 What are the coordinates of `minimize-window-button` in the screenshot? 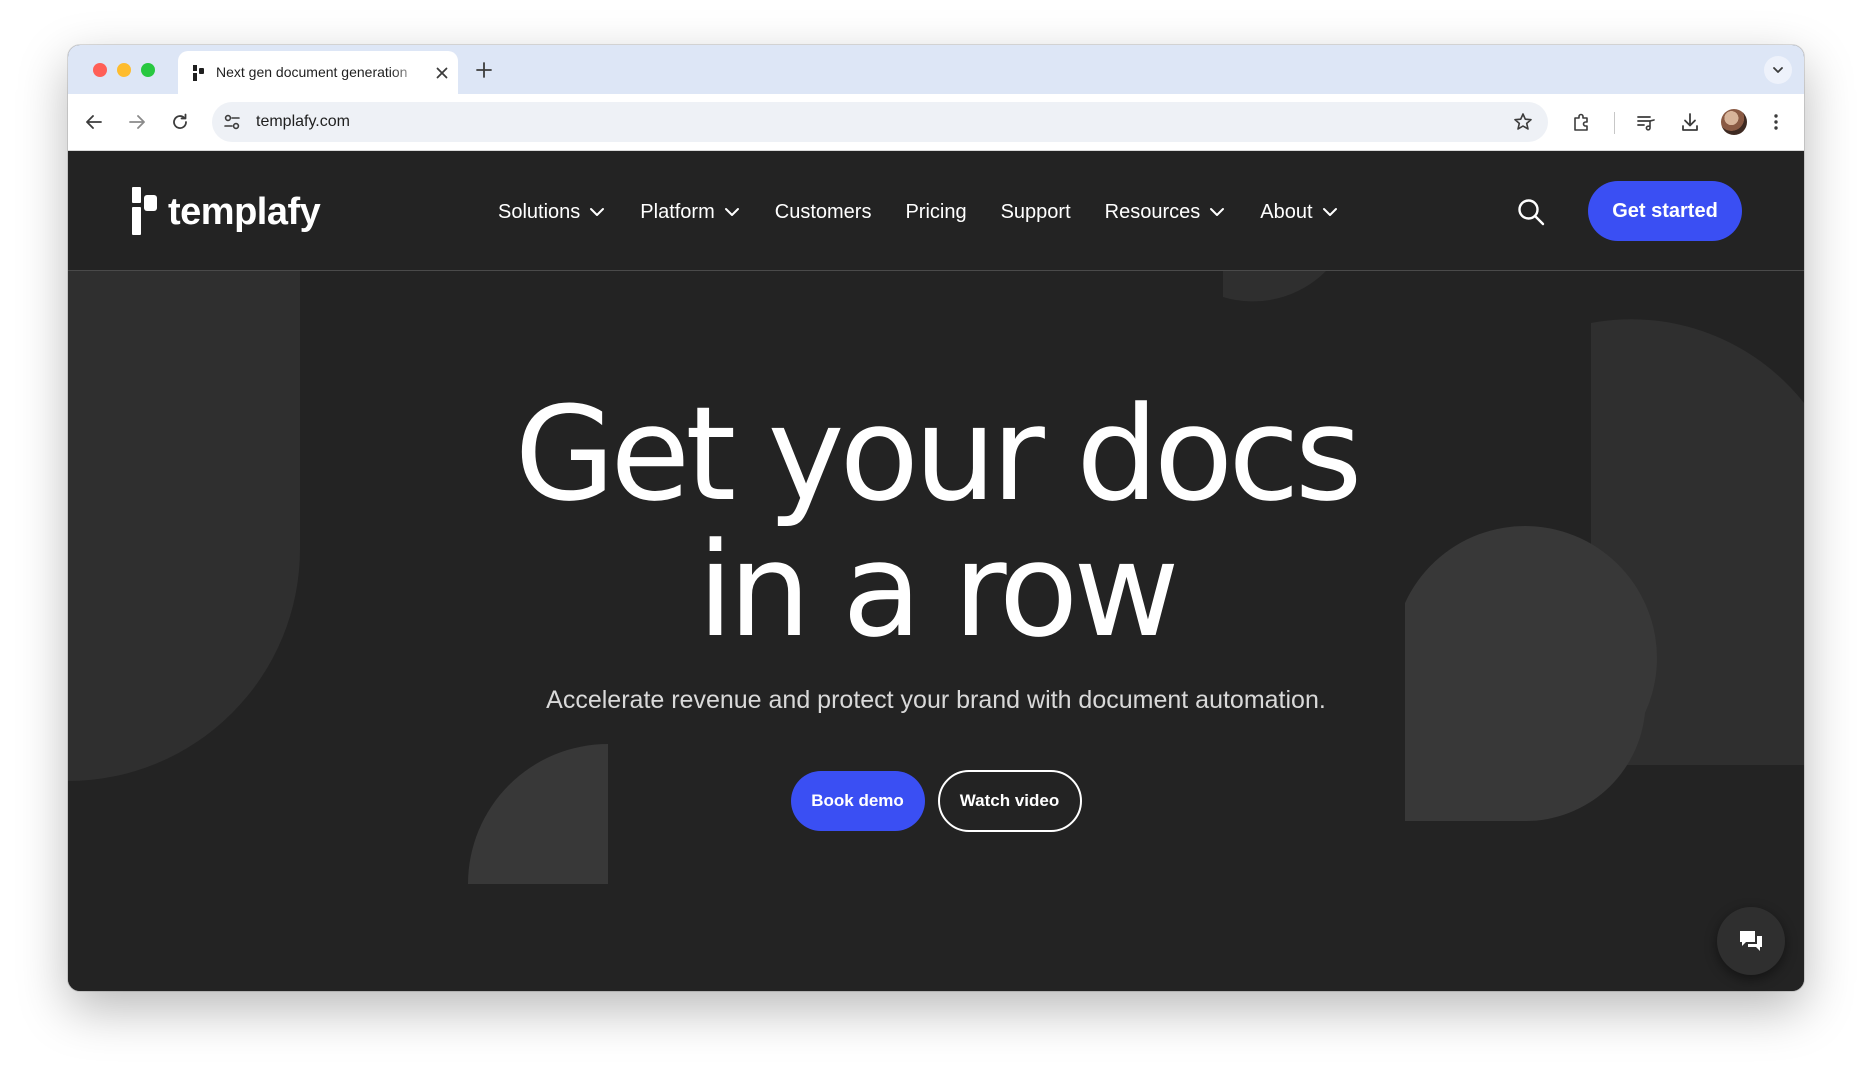 It's located at (124, 70).